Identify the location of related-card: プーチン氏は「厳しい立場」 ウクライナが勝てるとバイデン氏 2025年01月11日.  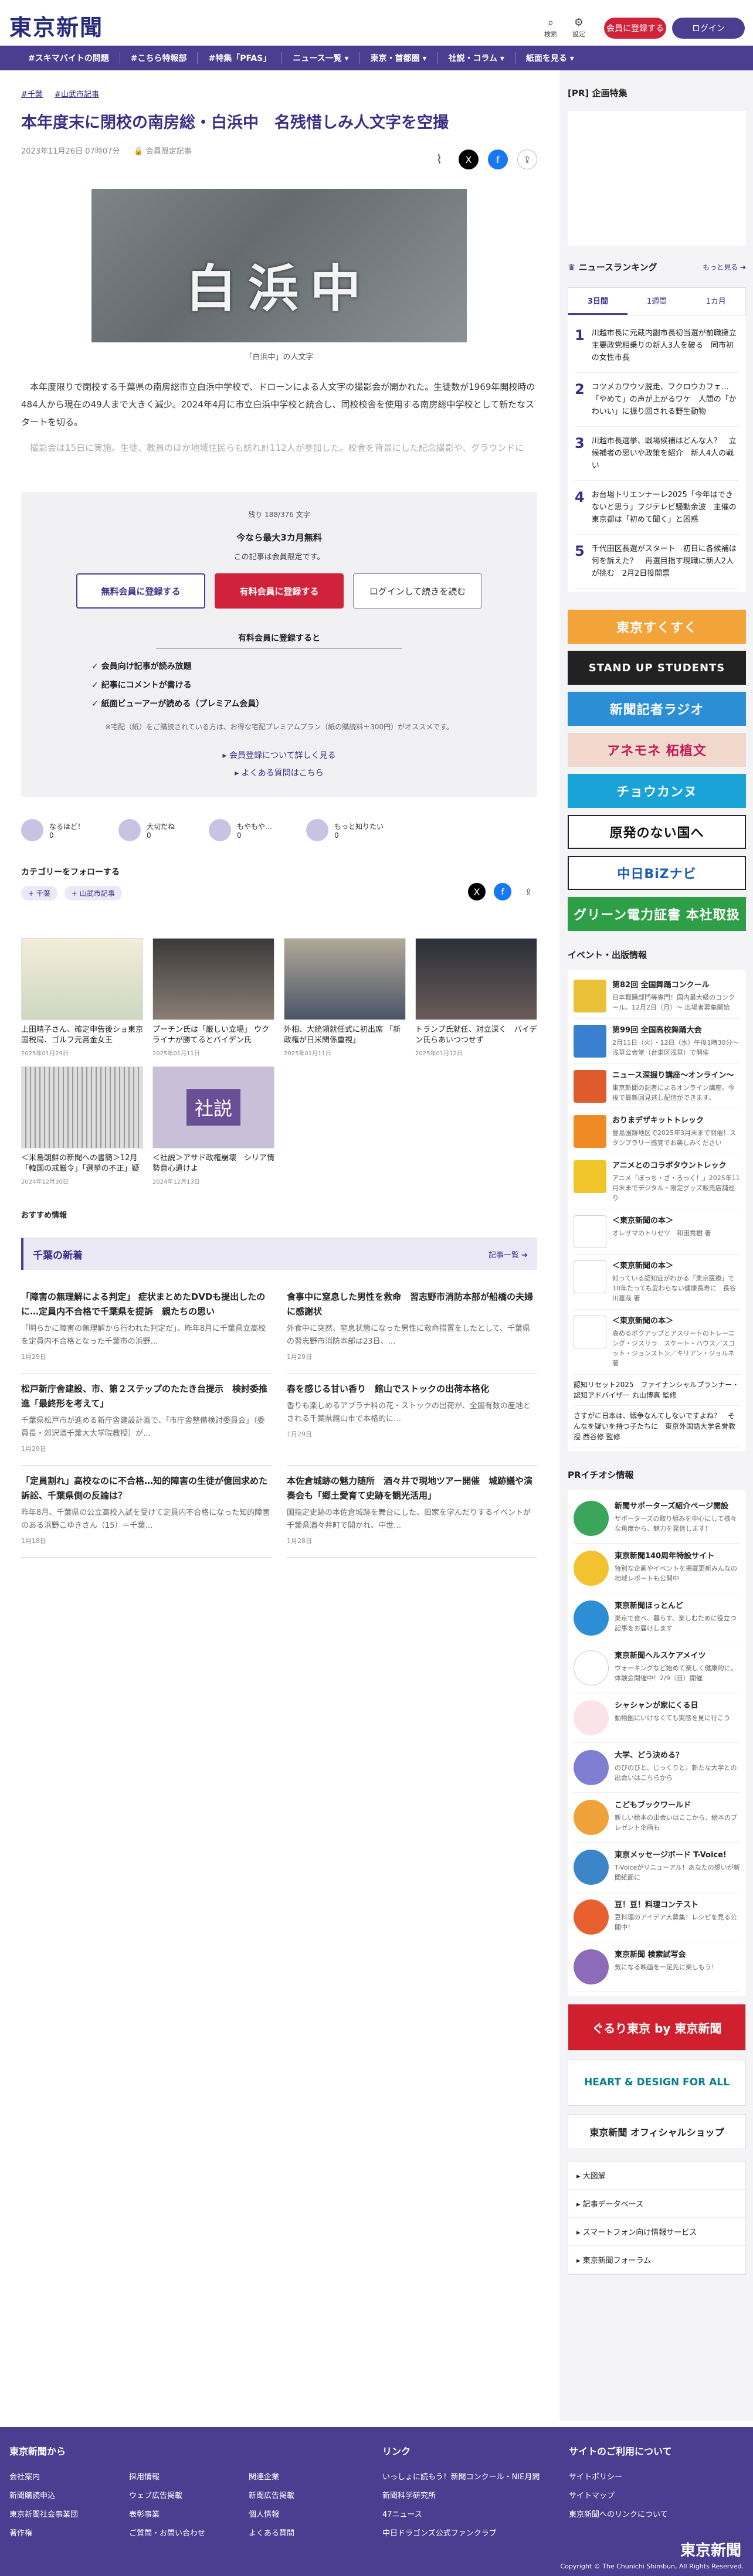
(213, 997).